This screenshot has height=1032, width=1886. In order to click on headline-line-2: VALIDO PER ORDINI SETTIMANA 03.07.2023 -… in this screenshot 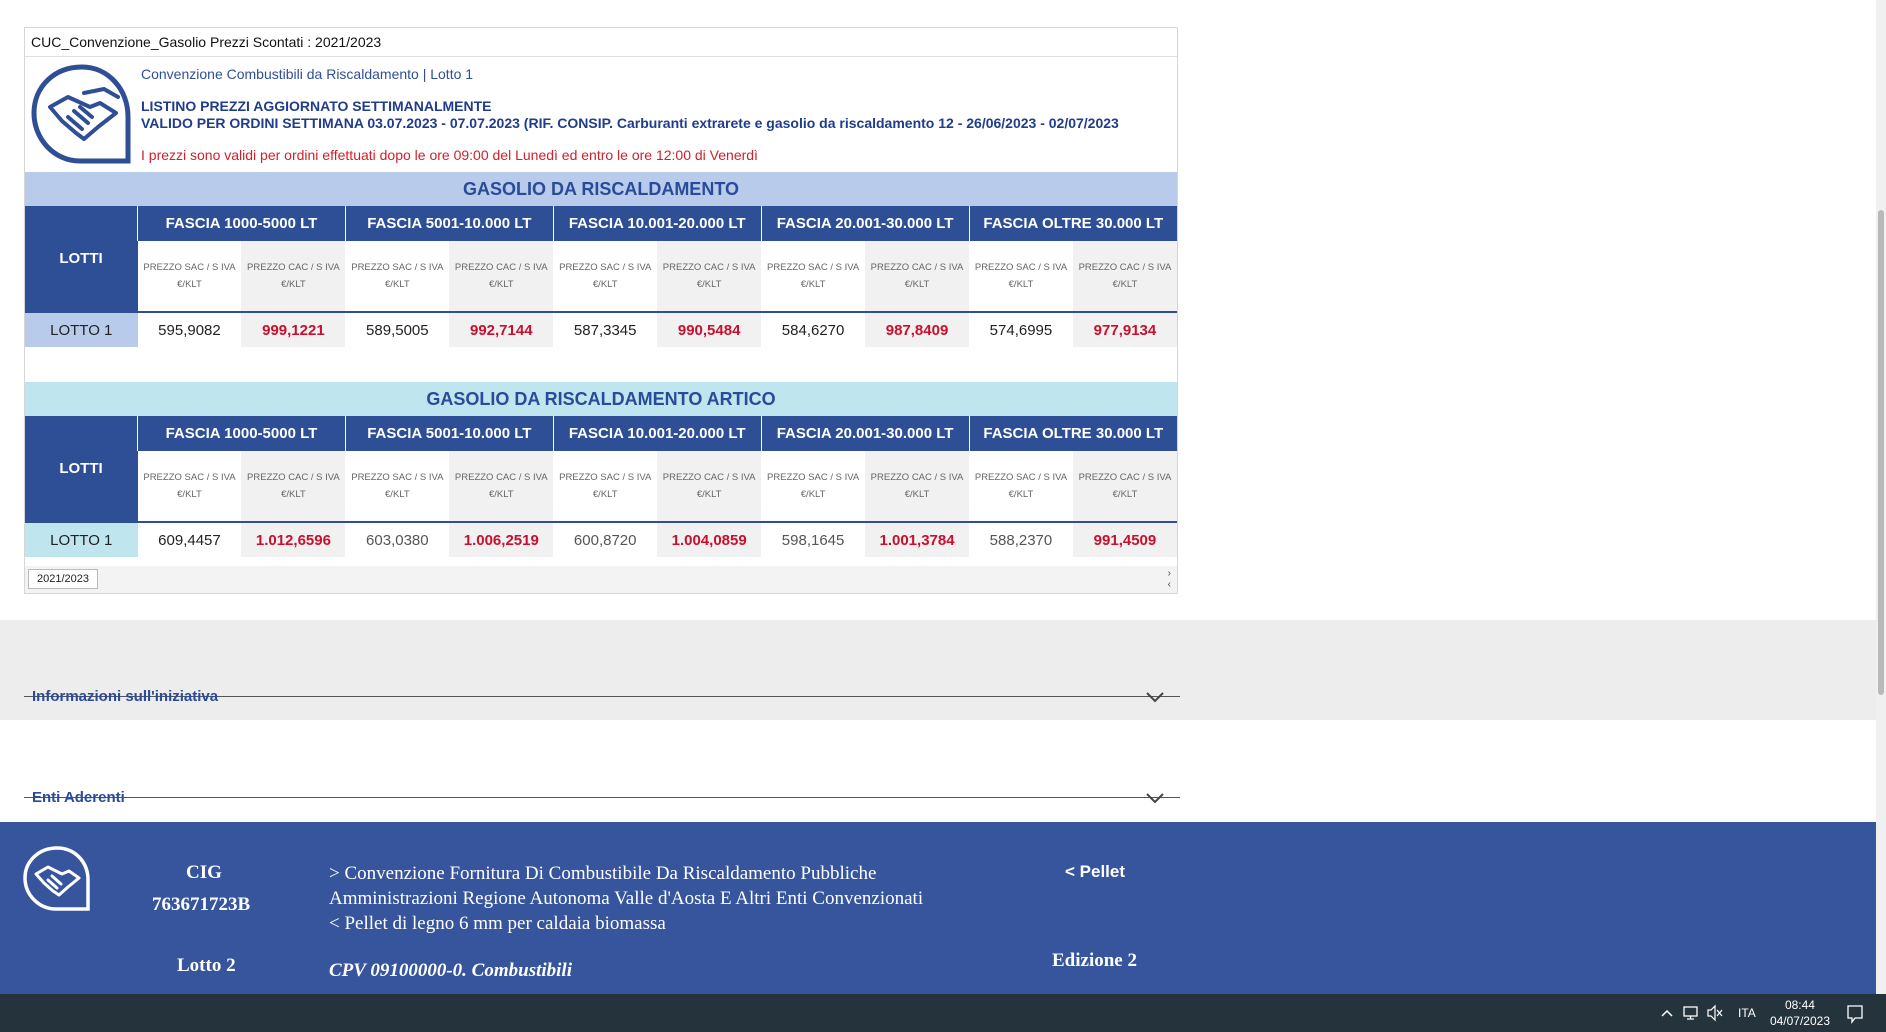, I will do `click(630, 123)`.